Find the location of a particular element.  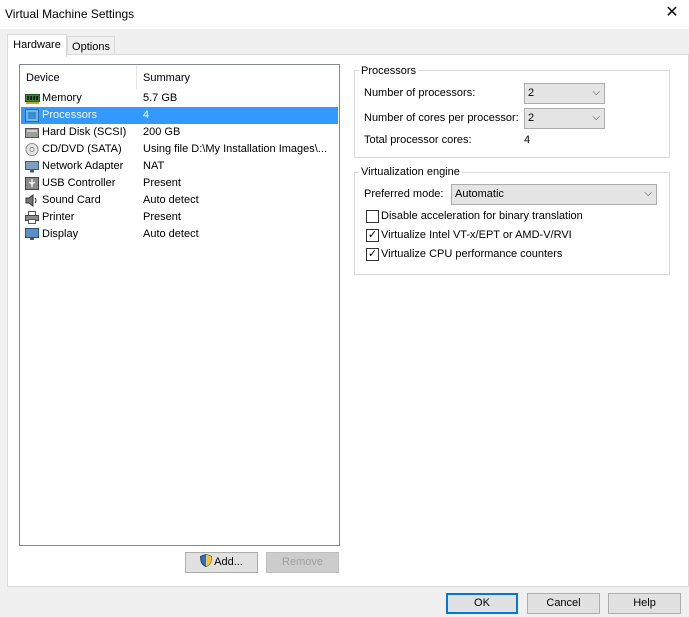

shield-icon is located at coordinates (206, 563).